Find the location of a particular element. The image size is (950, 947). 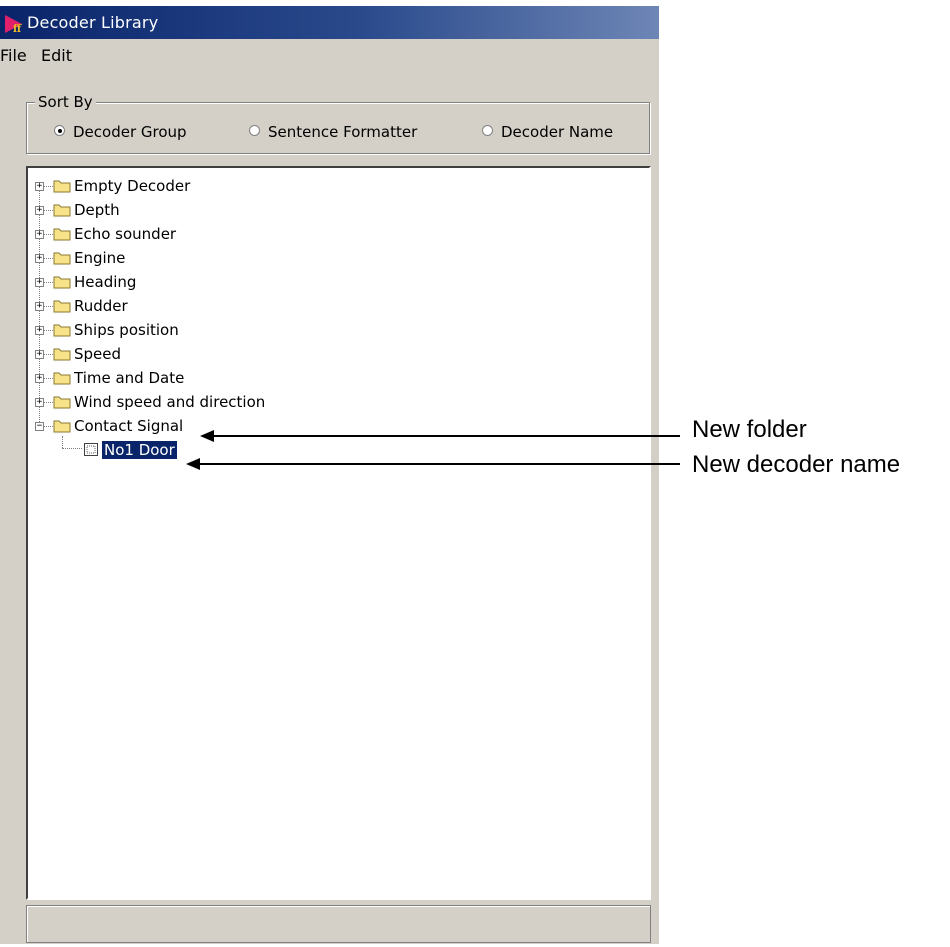

tree-item-label: Empty Decoder is located at coordinates (132, 186).